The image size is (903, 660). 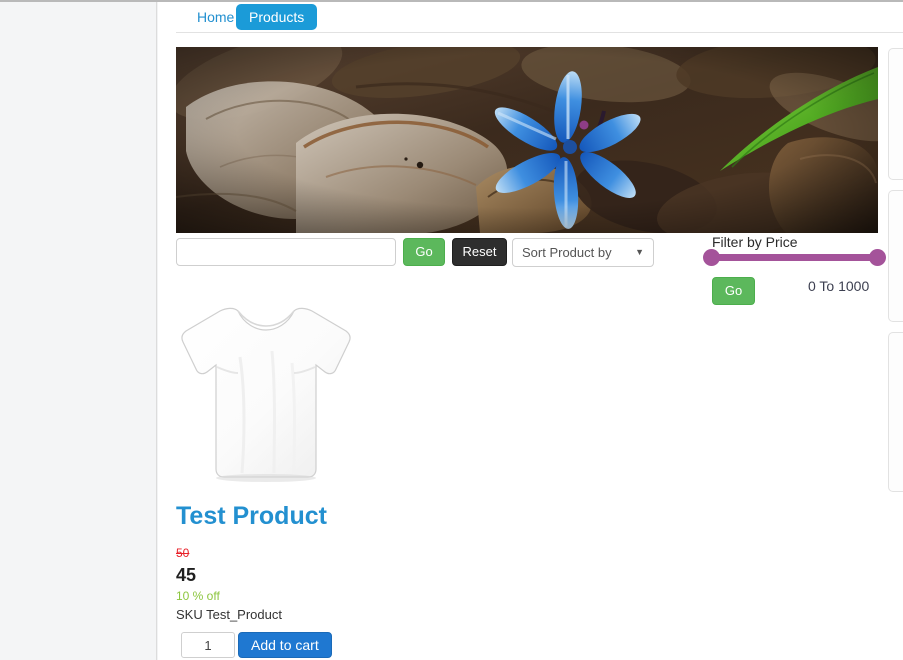 What do you see at coordinates (229, 614) in the screenshot?
I see `product-sku: SKU Test_Product` at bounding box center [229, 614].